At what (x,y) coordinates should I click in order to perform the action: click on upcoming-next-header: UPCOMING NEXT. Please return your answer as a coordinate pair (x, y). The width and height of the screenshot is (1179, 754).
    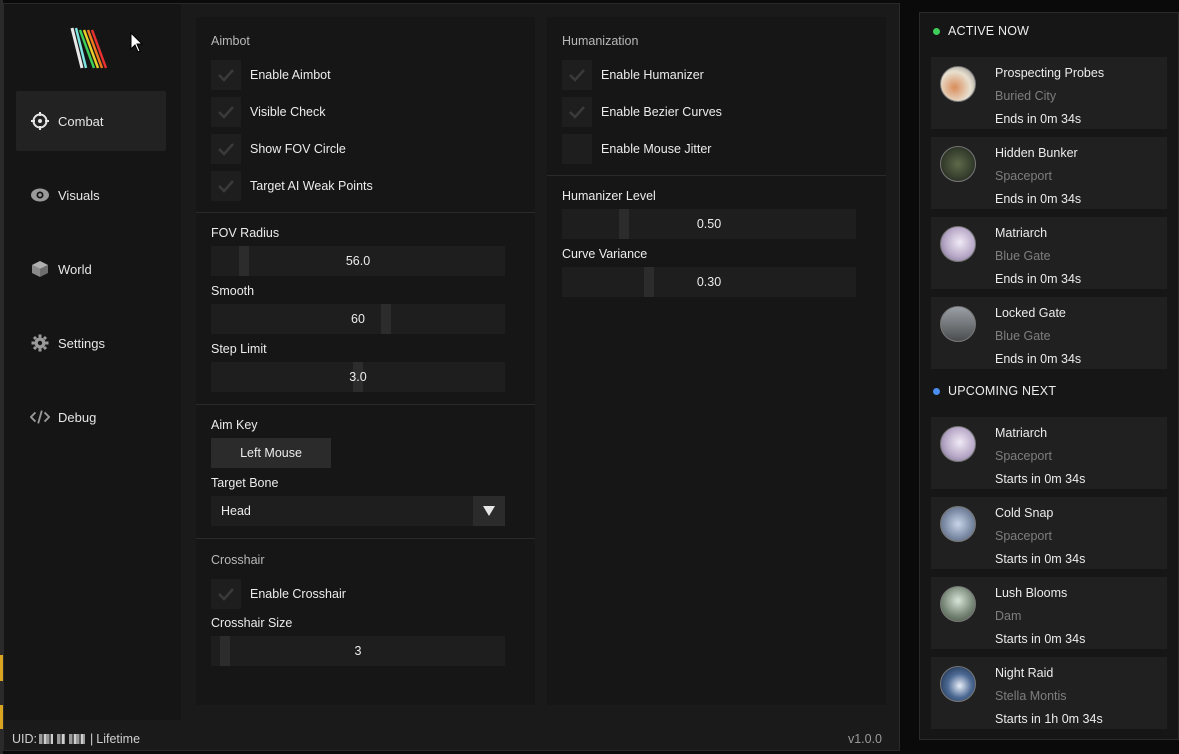
    Looking at the image, I should click on (994, 391).